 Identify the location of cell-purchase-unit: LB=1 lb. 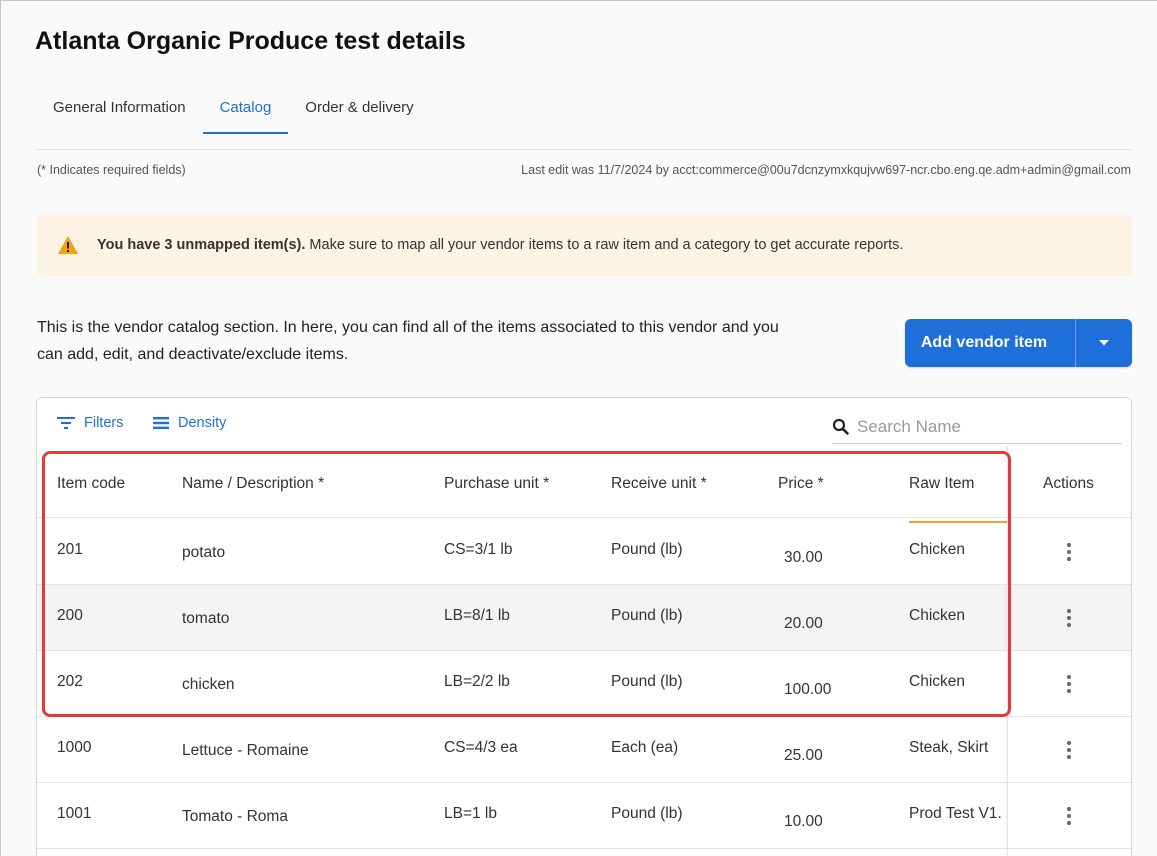
(471, 813).